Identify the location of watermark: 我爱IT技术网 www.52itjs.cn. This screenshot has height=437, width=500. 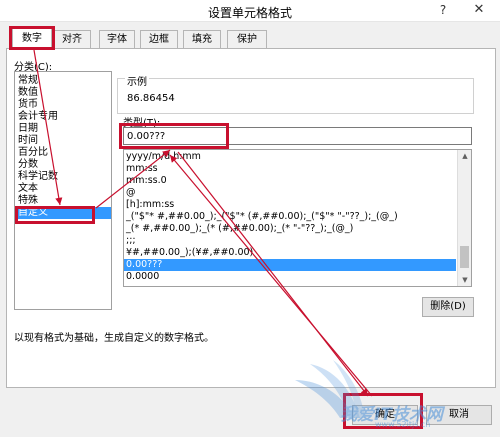
(380, 395).